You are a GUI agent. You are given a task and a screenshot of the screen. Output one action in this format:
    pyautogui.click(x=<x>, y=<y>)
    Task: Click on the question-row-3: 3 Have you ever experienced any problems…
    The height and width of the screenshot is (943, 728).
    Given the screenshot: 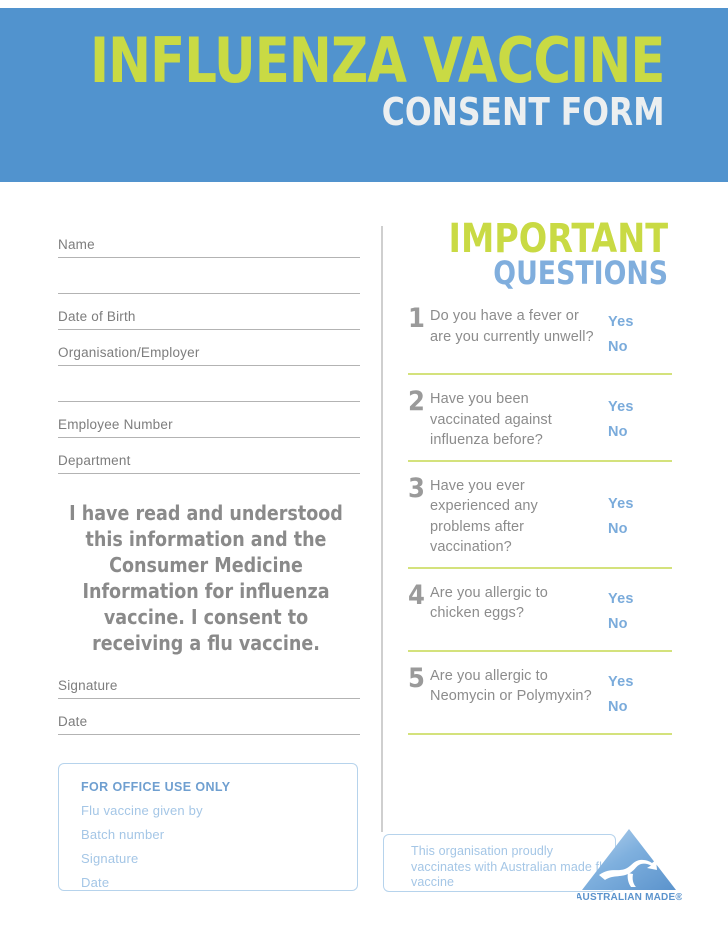 What is the action you would take?
    pyautogui.click(x=540, y=520)
    